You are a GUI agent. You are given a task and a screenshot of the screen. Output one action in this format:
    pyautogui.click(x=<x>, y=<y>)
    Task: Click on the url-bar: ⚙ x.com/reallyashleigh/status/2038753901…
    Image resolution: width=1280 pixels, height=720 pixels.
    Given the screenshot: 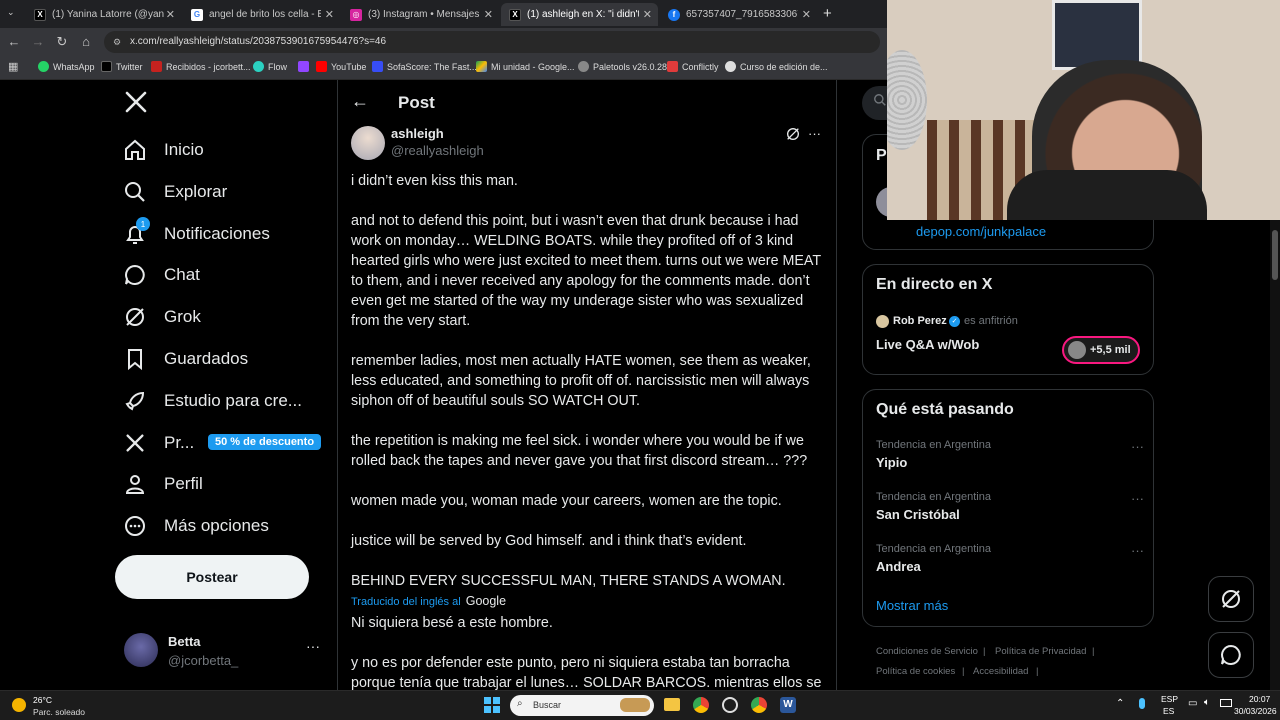 What is the action you would take?
    pyautogui.click(x=492, y=42)
    